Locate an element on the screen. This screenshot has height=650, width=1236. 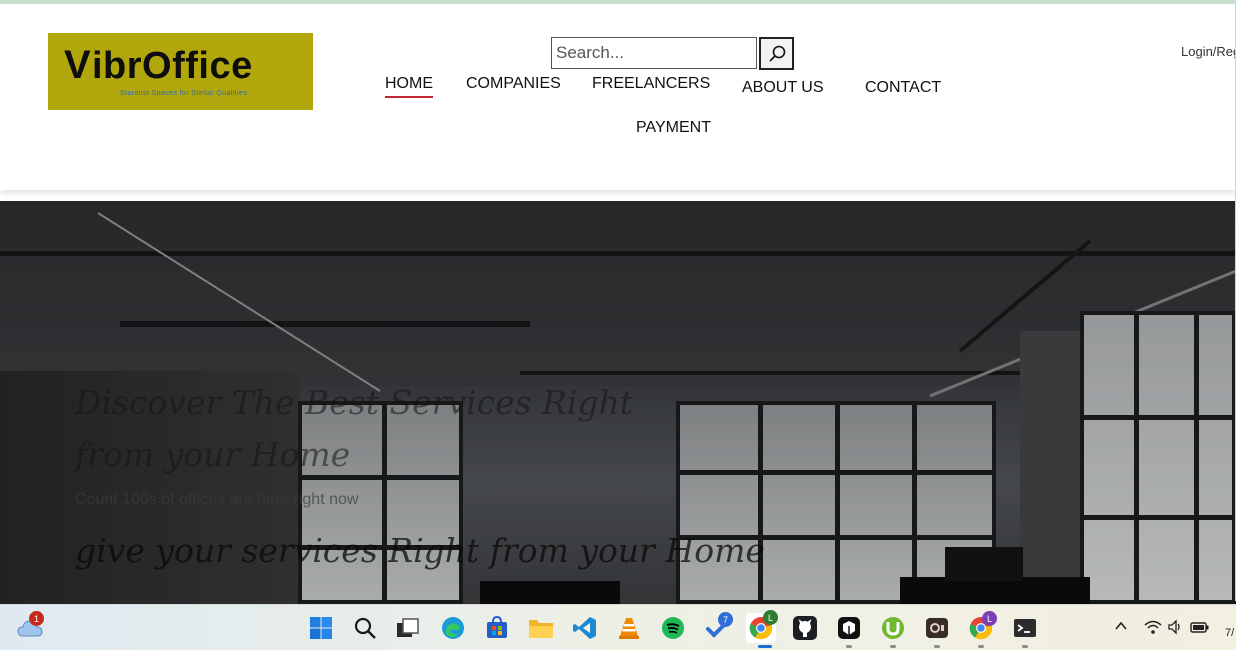
taskbar-search-button is located at coordinates (365, 628).